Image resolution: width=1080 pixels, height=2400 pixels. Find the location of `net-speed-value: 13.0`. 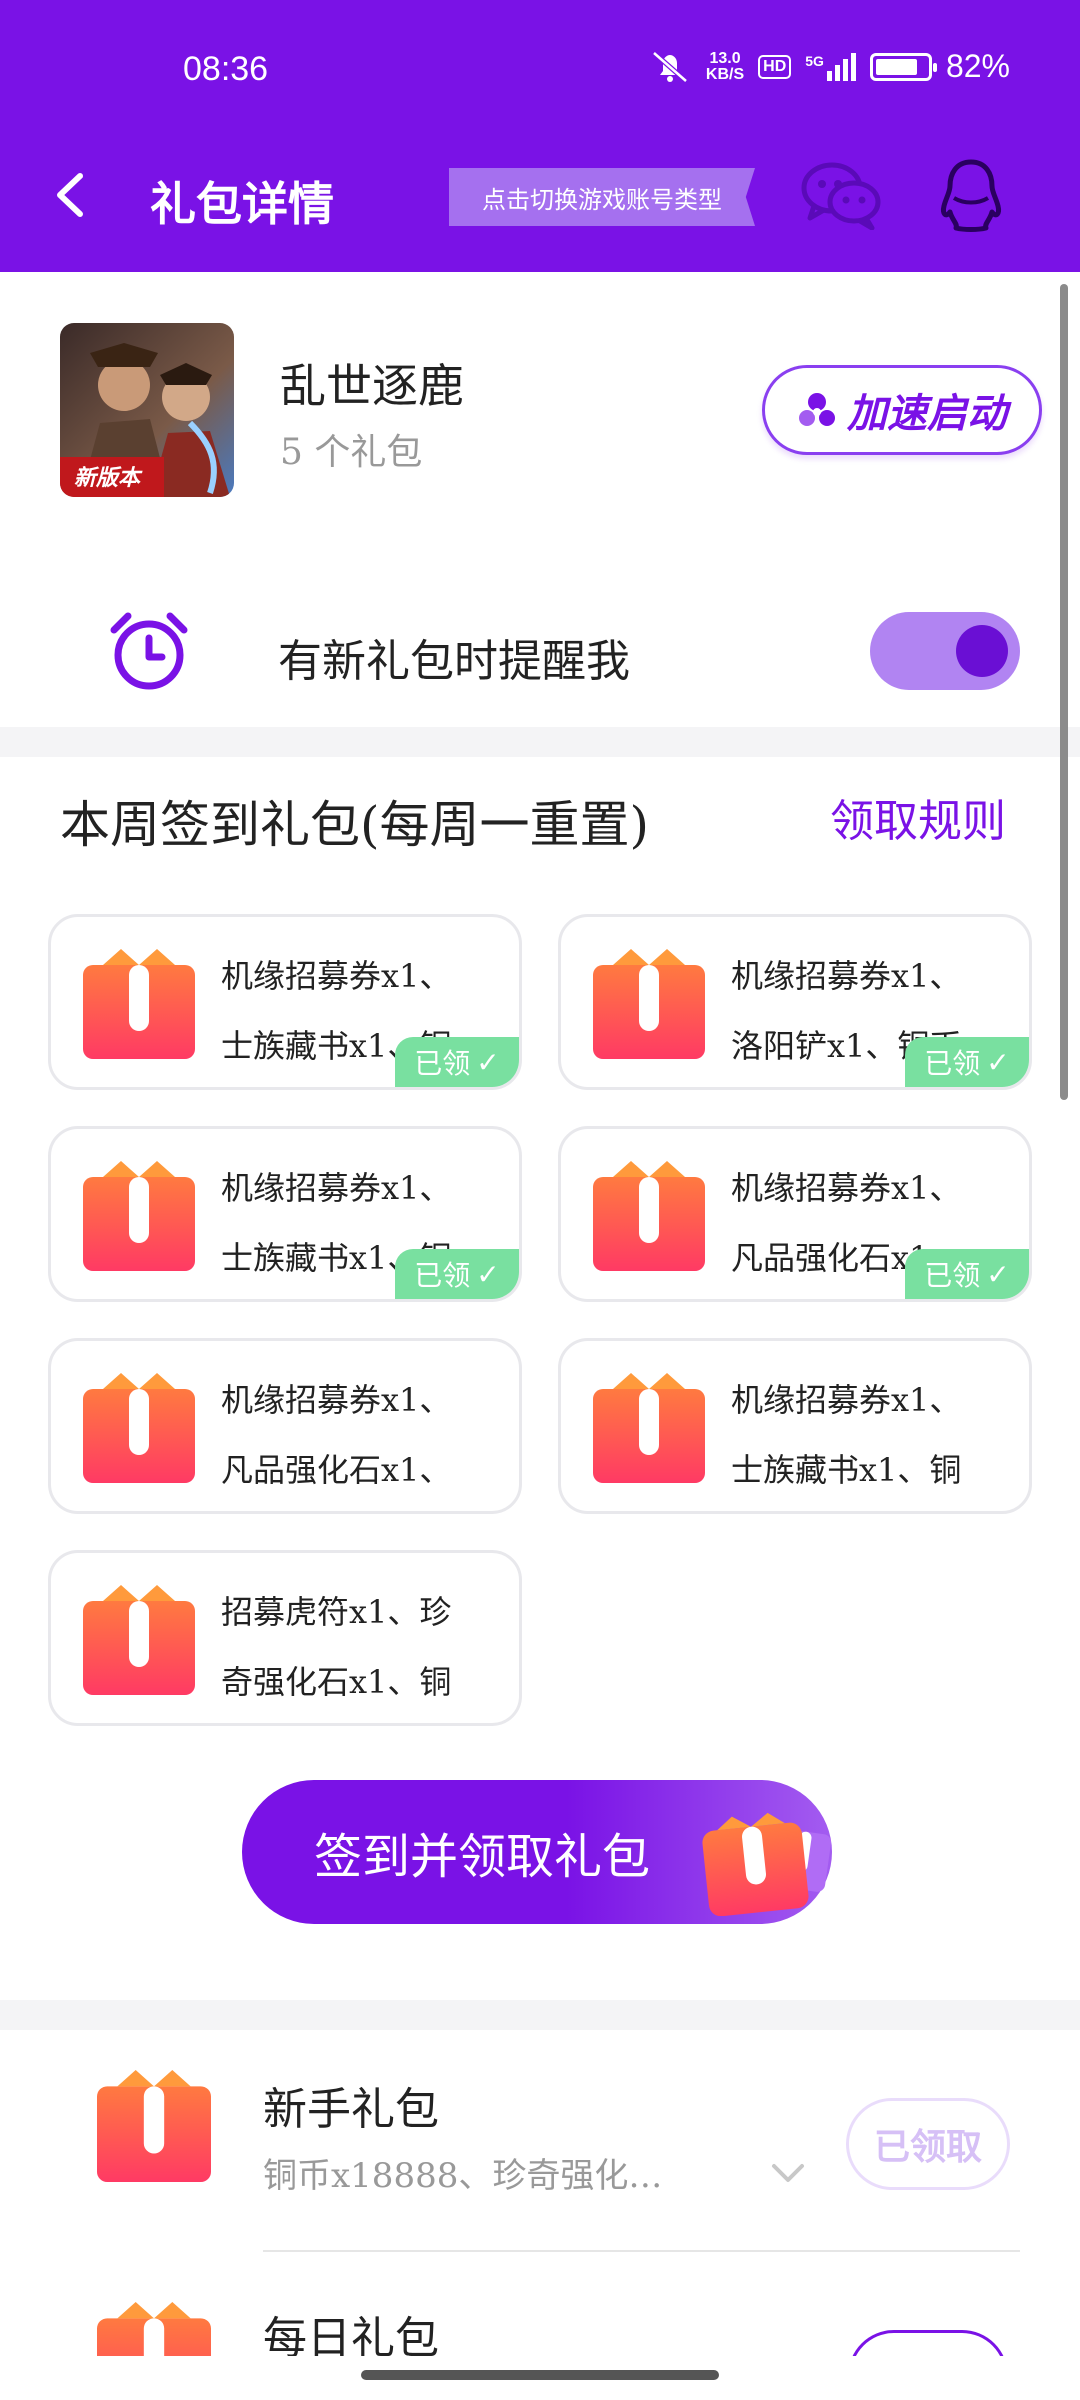

net-speed-value: 13.0 is located at coordinates (725, 58).